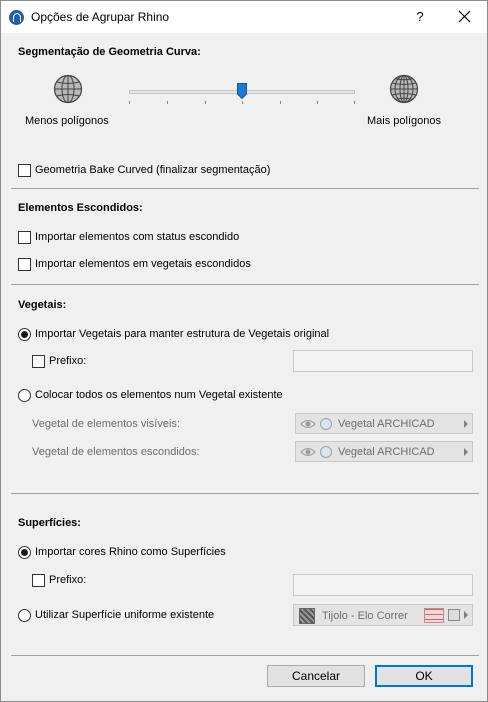 The image size is (488, 702). What do you see at coordinates (42, 305) in the screenshot?
I see `layers-heading: Vegetais:` at bounding box center [42, 305].